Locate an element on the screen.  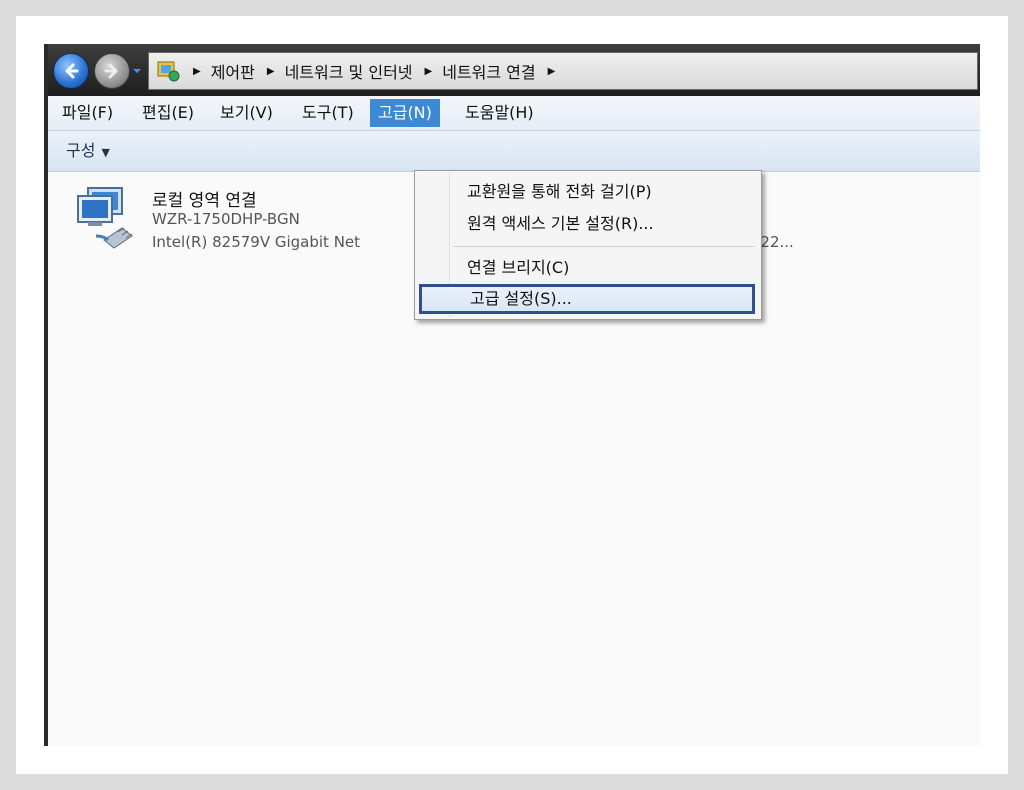
menu-item-dial-operator: 교환원을 통해 전화 걸기(P) is located at coordinates (587, 192).